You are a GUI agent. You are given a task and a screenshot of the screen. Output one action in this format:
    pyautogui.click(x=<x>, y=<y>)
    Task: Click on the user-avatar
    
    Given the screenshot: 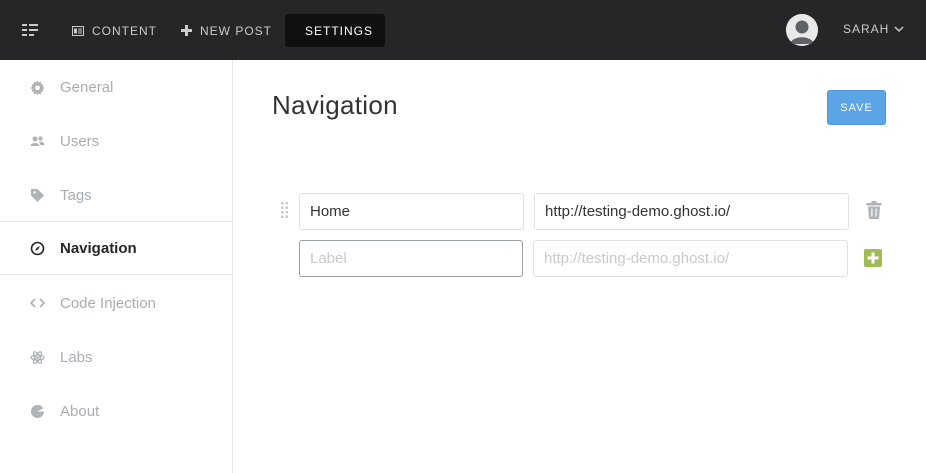 What is the action you would take?
    pyautogui.click(x=802, y=30)
    